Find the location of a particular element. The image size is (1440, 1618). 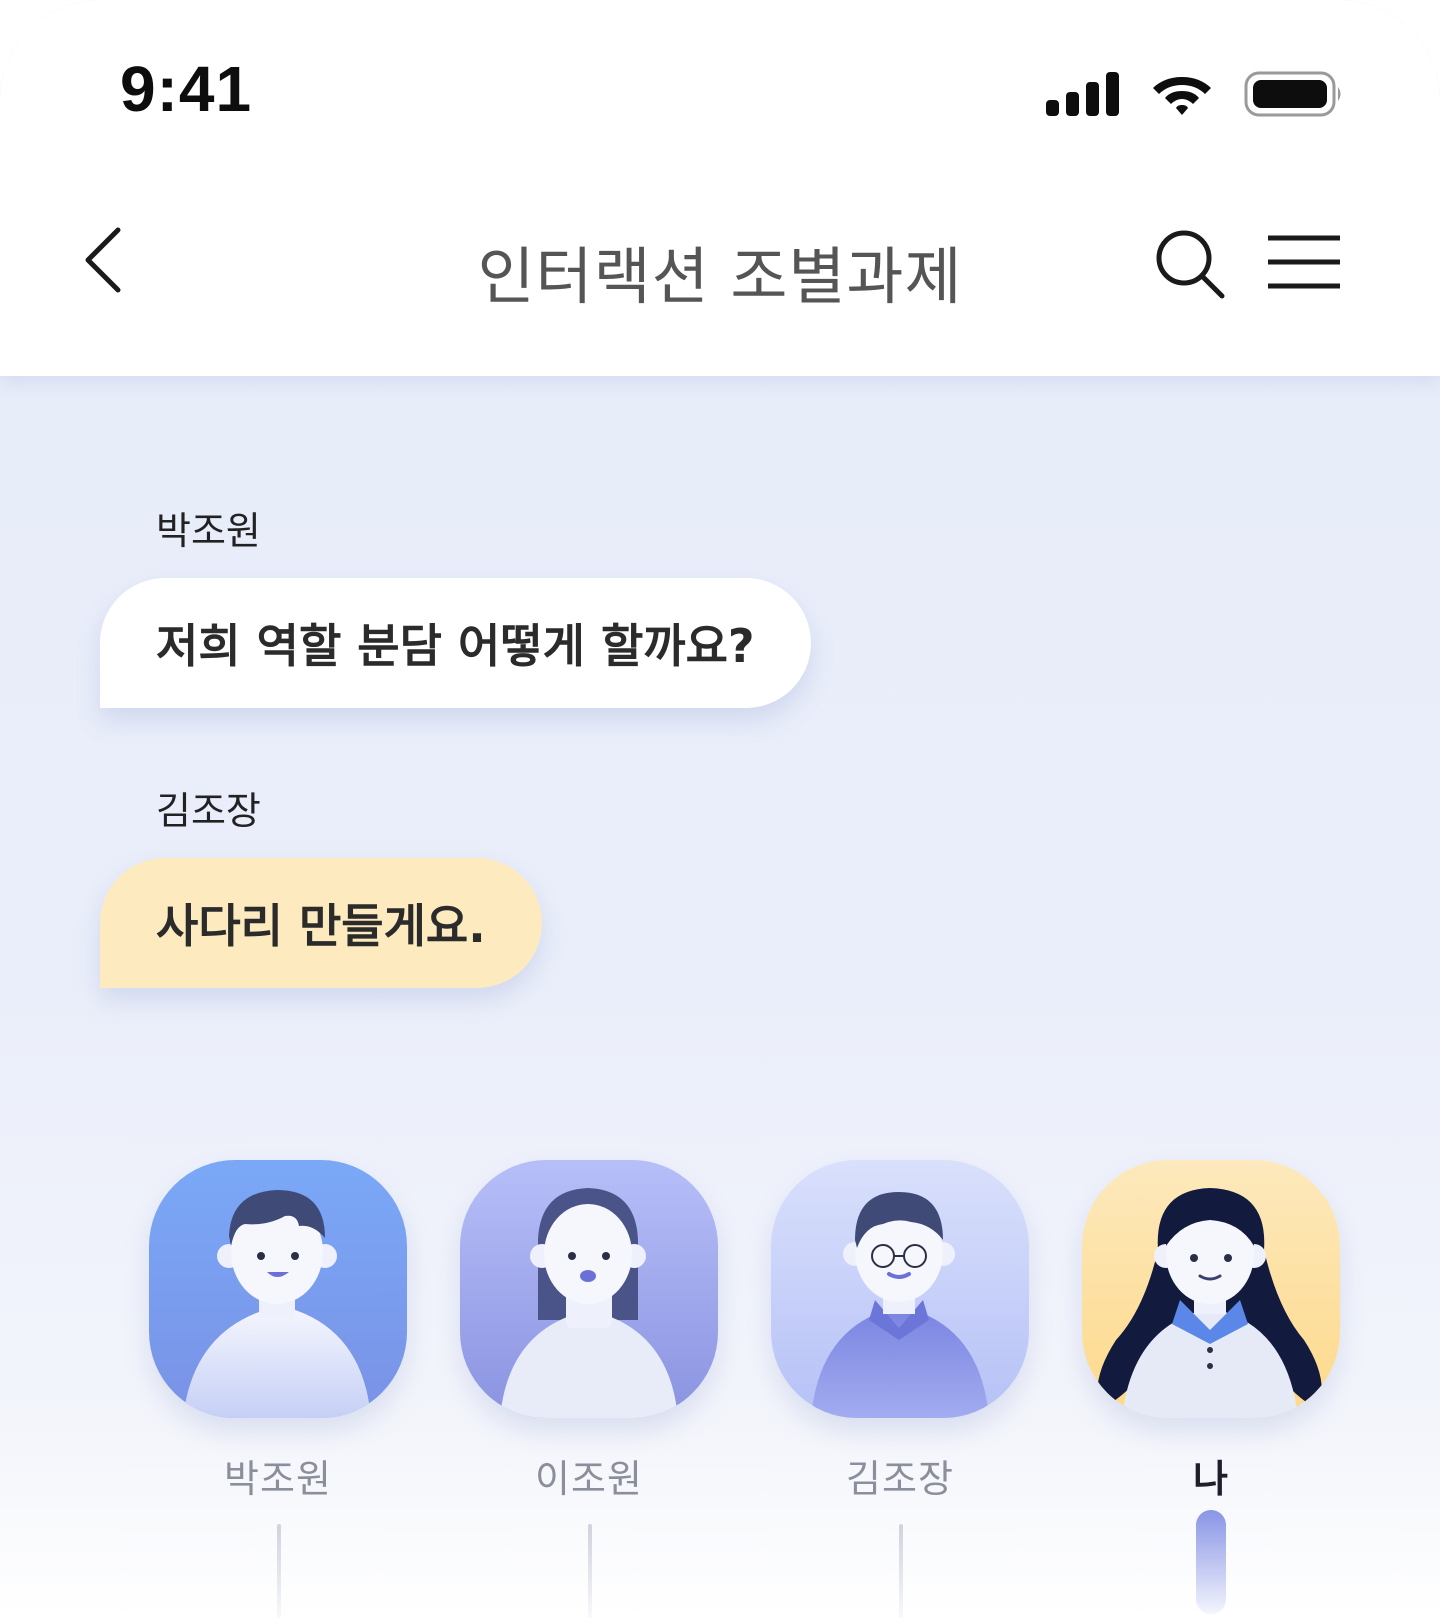

member-indicator-active is located at coordinates (1211, 1562).